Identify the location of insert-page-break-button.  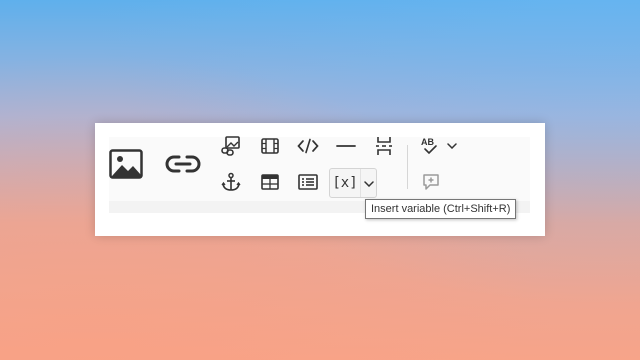
(384, 146).